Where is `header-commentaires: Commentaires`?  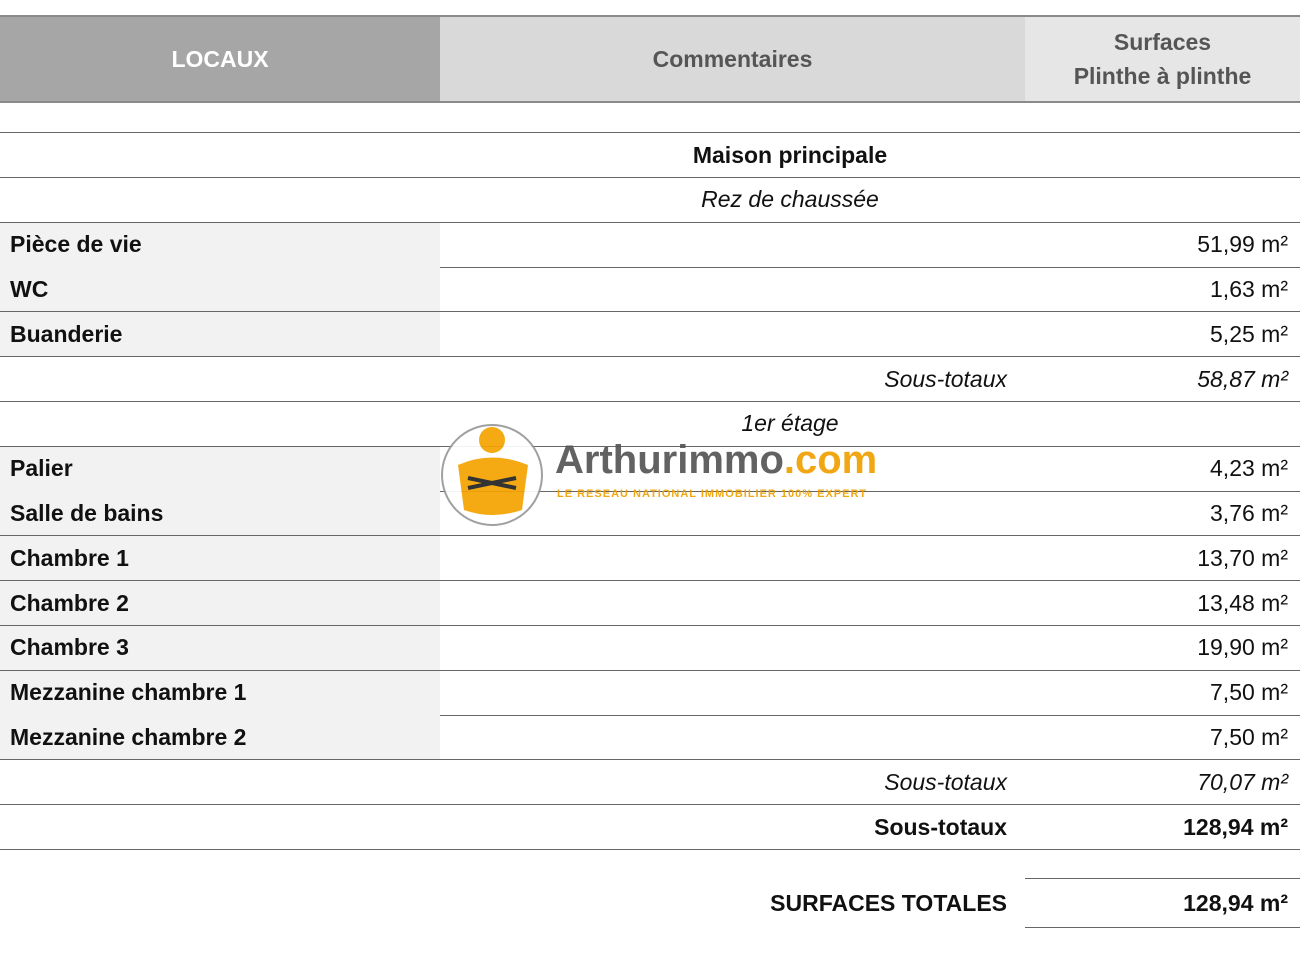 header-commentaires: Commentaires is located at coordinates (732, 59).